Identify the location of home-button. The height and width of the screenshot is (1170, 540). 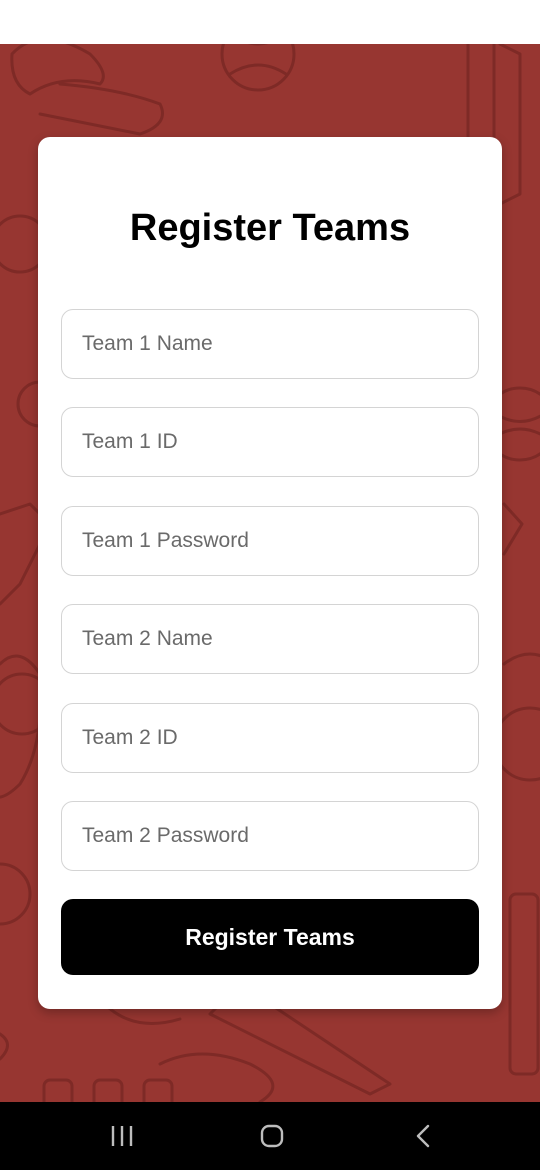
(272, 1136).